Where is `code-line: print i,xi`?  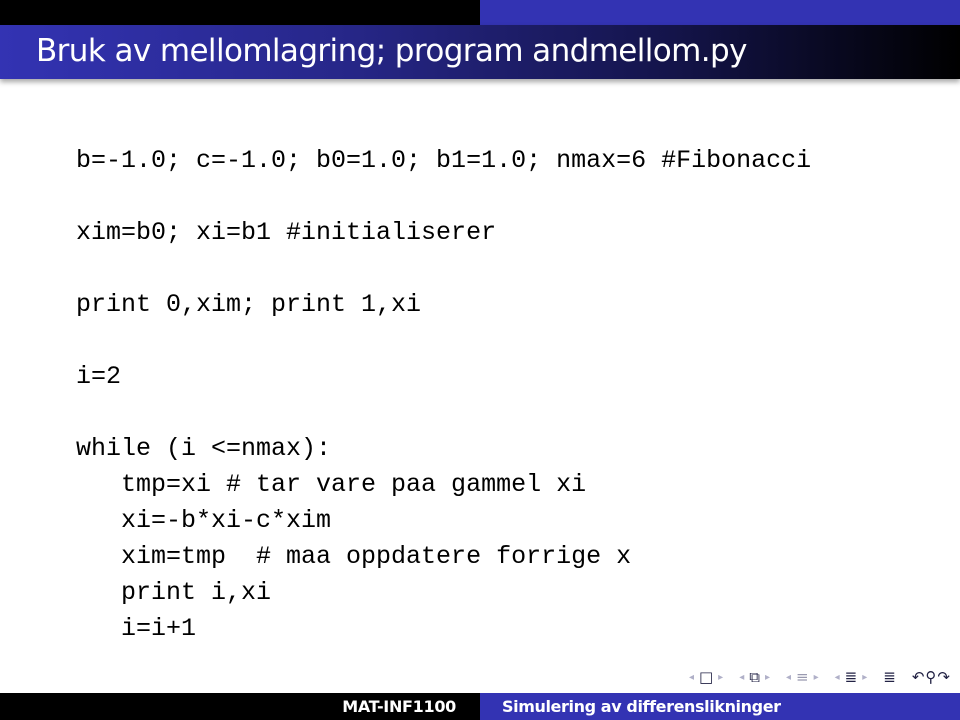
code-line: print i,xi is located at coordinates (174, 592).